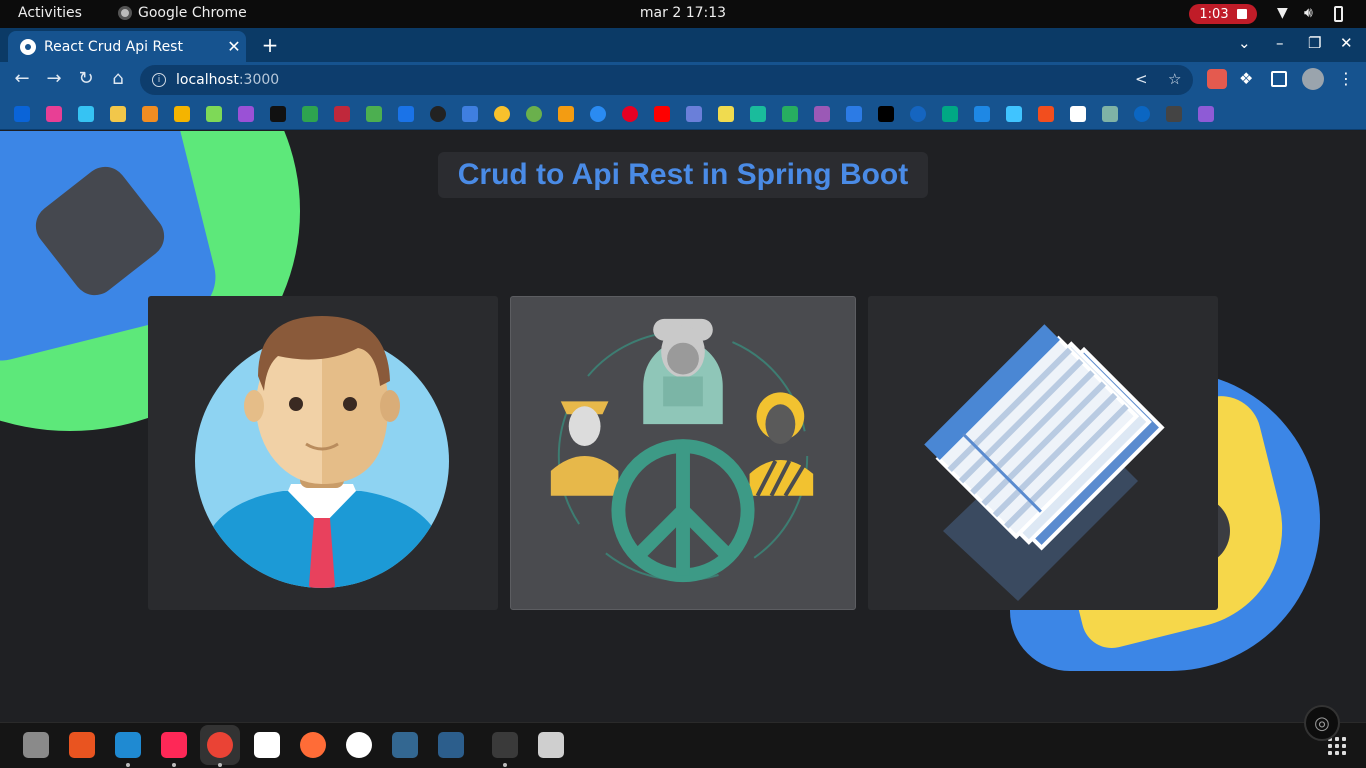 The height and width of the screenshot is (768, 1366). I want to click on notion-icon, so click(267, 745).